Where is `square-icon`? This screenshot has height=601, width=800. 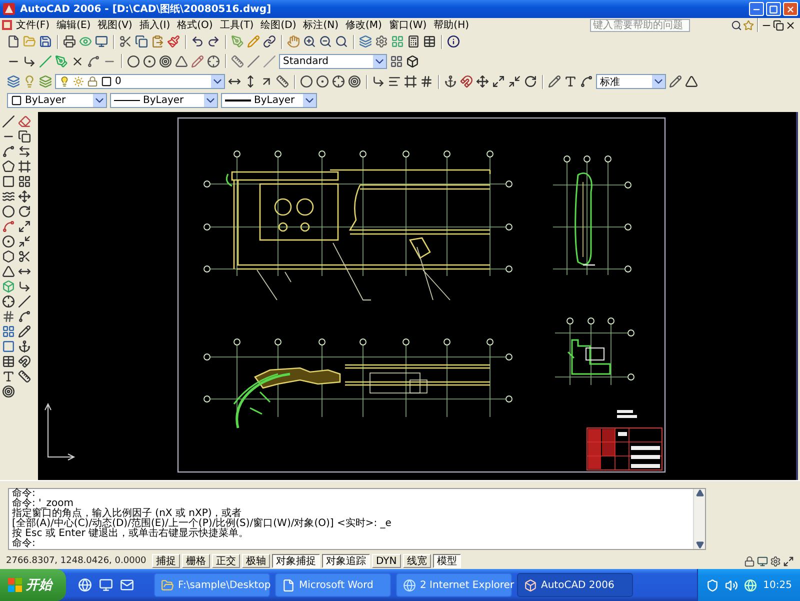 square-icon is located at coordinates (8, 346).